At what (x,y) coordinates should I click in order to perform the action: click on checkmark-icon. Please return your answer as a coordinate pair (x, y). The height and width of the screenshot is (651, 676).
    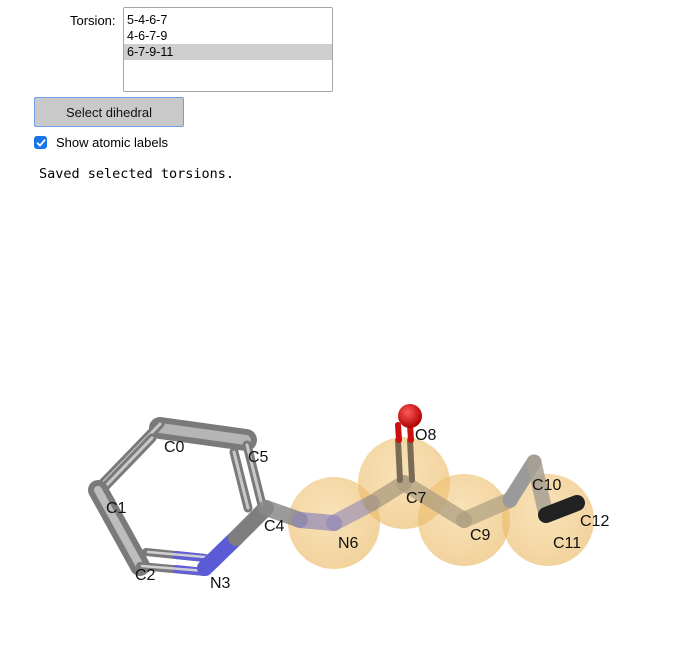
    Looking at the image, I should click on (40, 142).